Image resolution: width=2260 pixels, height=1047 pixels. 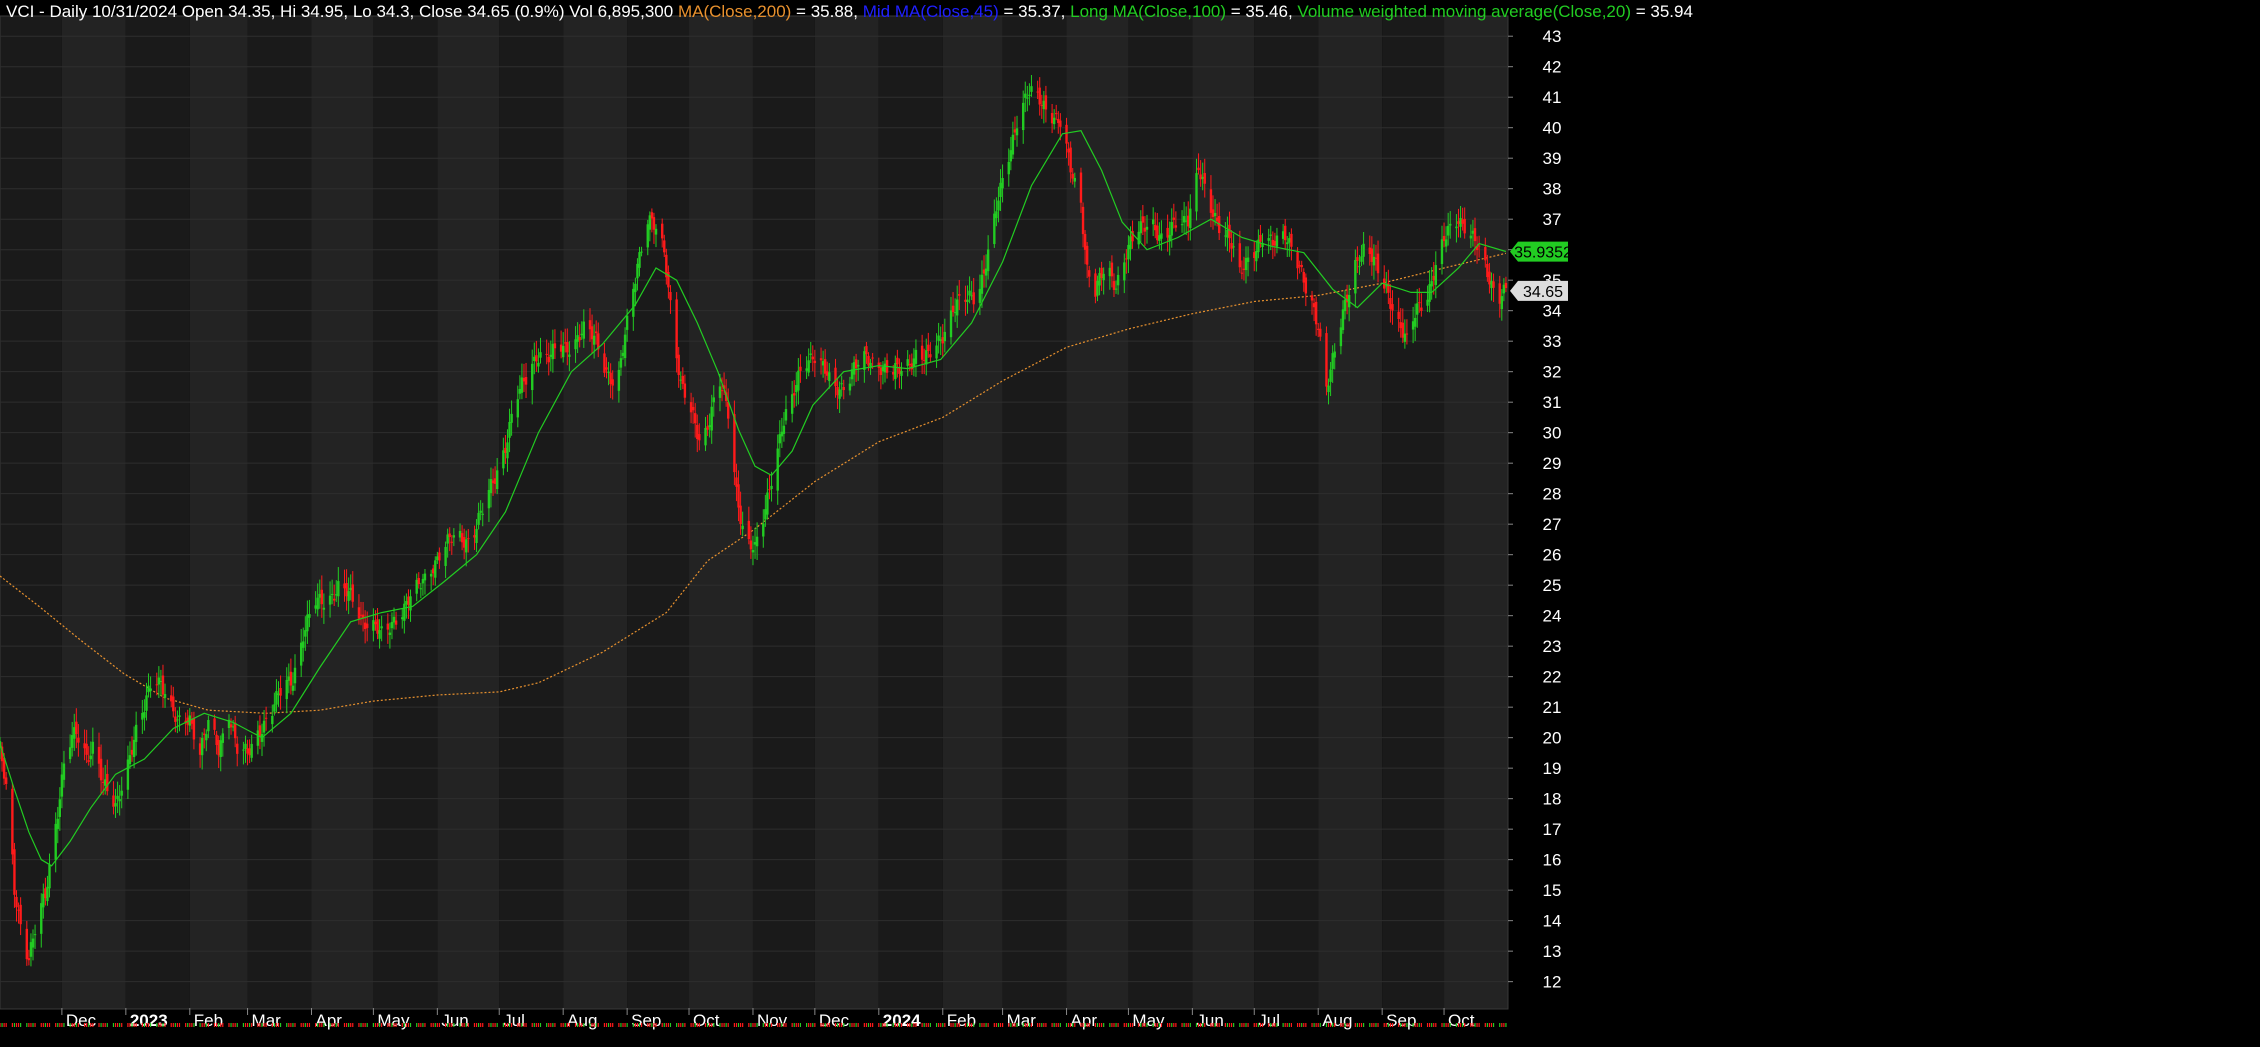 I want to click on x-tick-label: Apr, so click(x=1084, y=1020).